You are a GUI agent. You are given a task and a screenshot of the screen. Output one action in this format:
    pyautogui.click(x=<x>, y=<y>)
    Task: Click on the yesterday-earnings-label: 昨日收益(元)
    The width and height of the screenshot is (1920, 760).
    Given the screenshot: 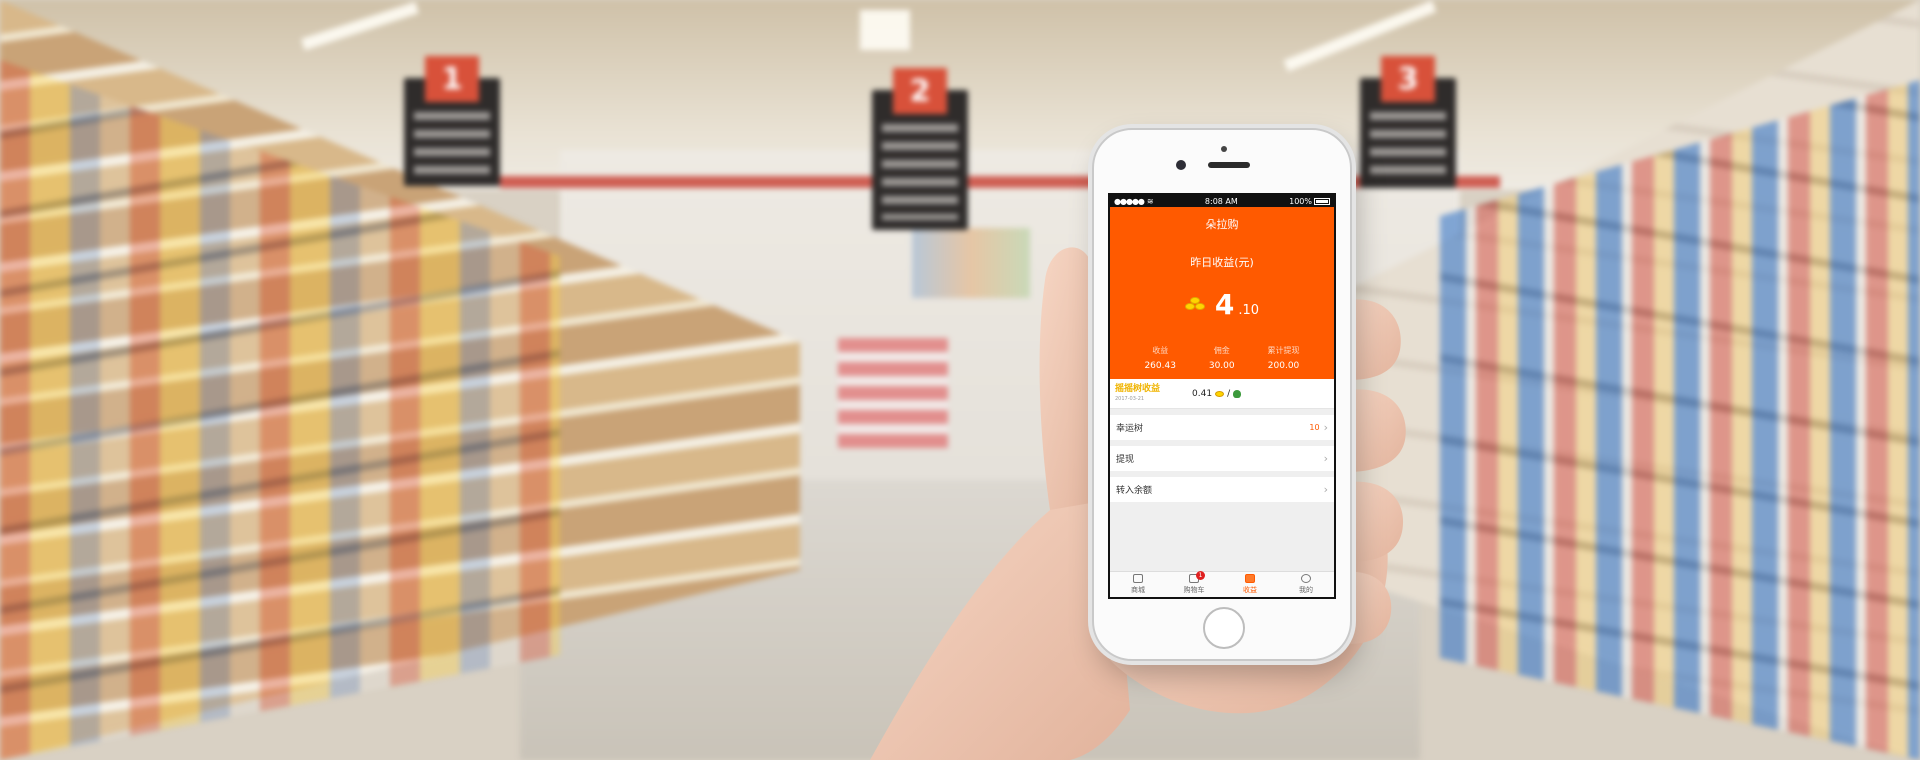 What is the action you would take?
    pyautogui.click(x=1222, y=262)
    